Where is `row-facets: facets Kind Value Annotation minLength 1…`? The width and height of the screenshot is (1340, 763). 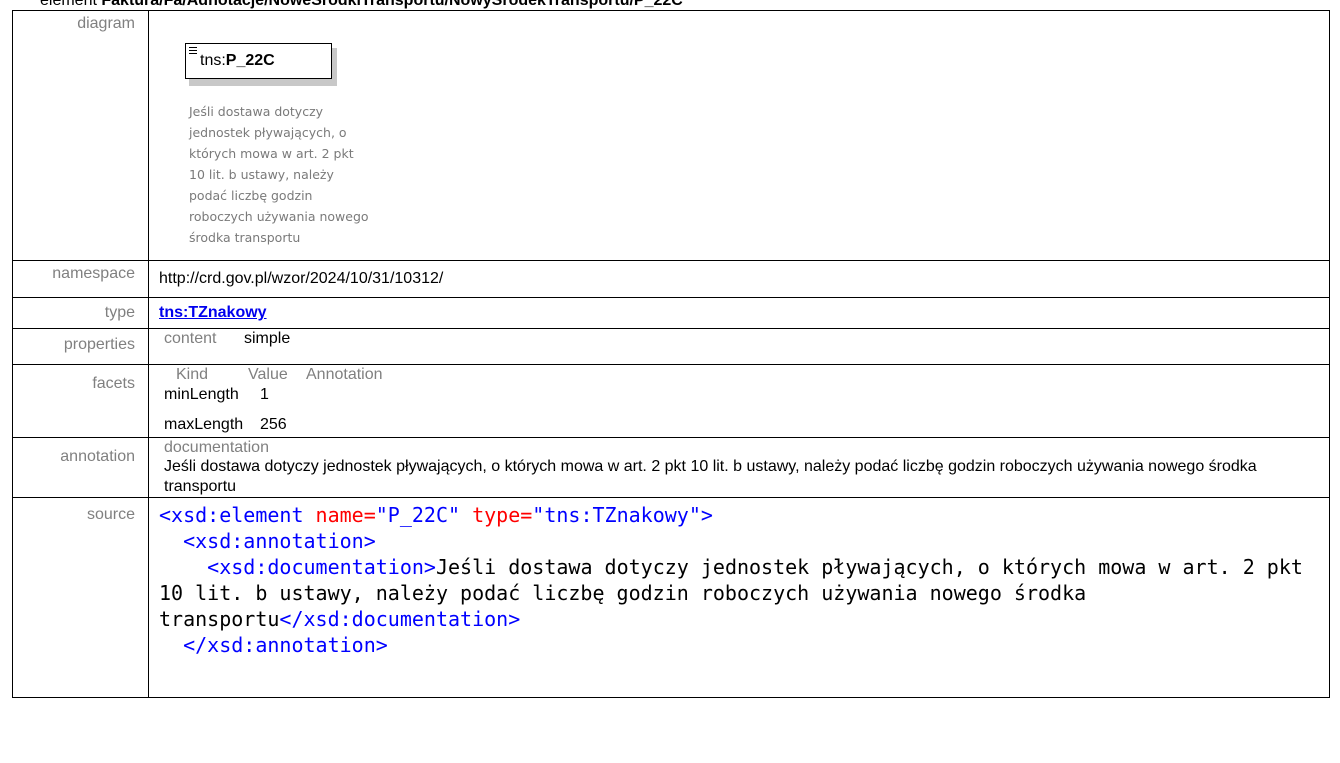
row-facets: facets Kind Value Annotation minLength 1… is located at coordinates (671, 401).